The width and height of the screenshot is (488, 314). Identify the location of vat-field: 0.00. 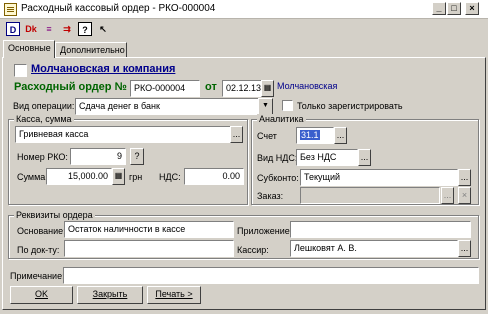
(214, 176).